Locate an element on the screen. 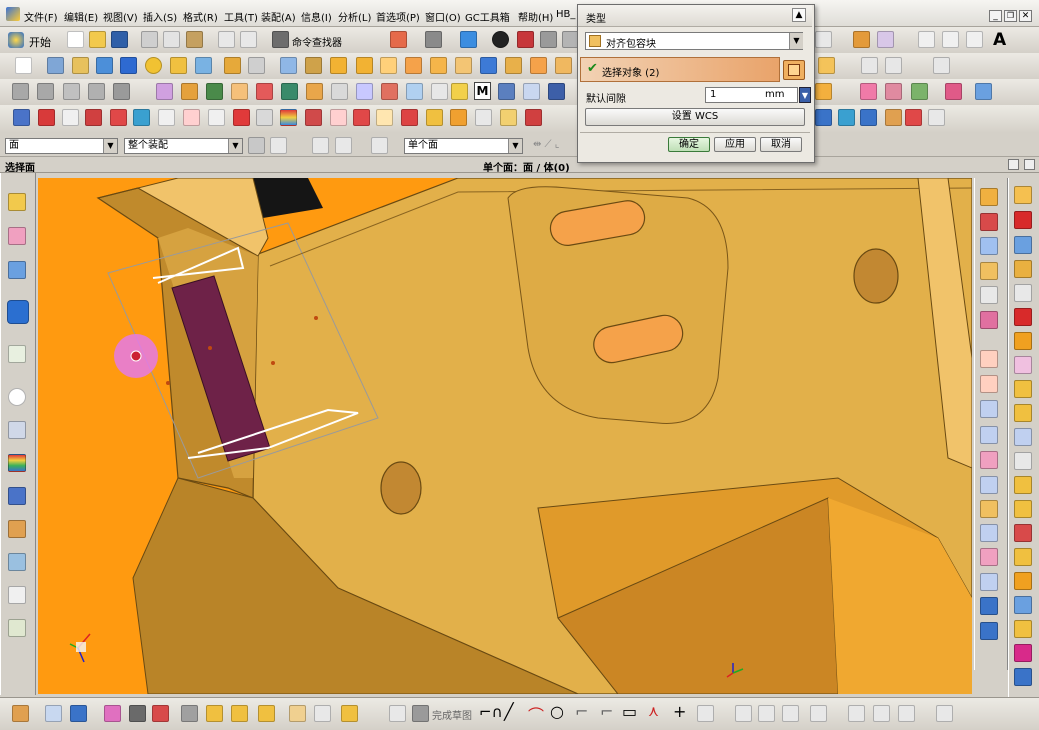  command-finder-button: 命令查找器 is located at coordinates (317, 41).